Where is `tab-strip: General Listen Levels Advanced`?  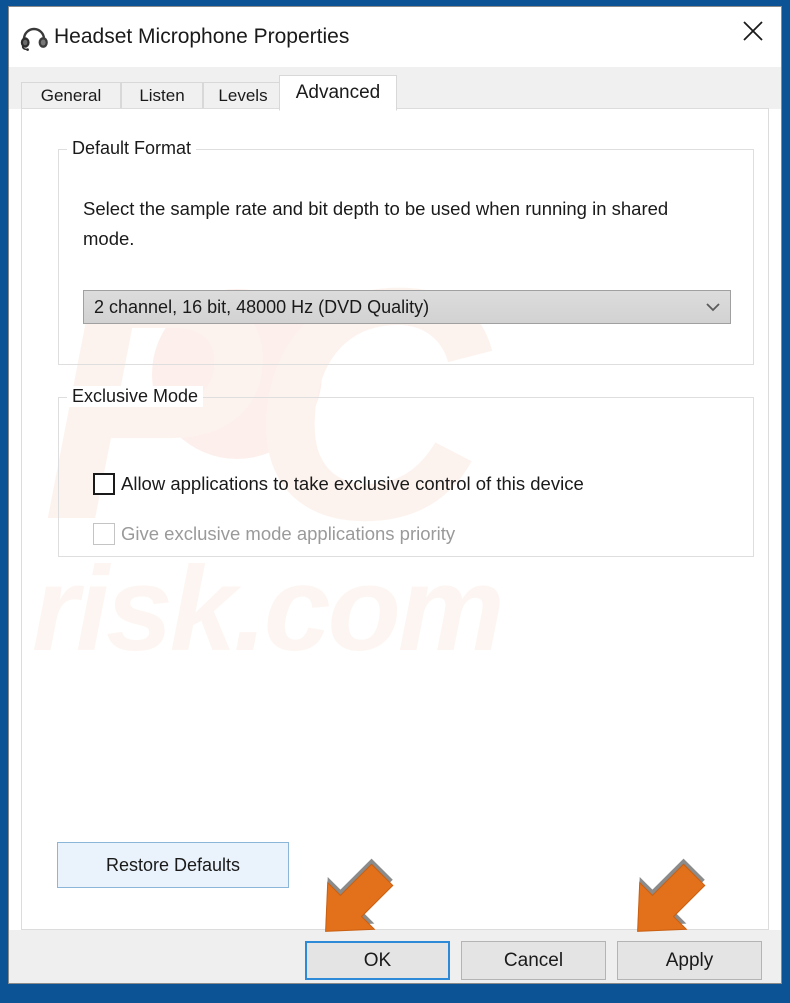 tab-strip: General Listen Levels Advanced is located at coordinates (395, 89).